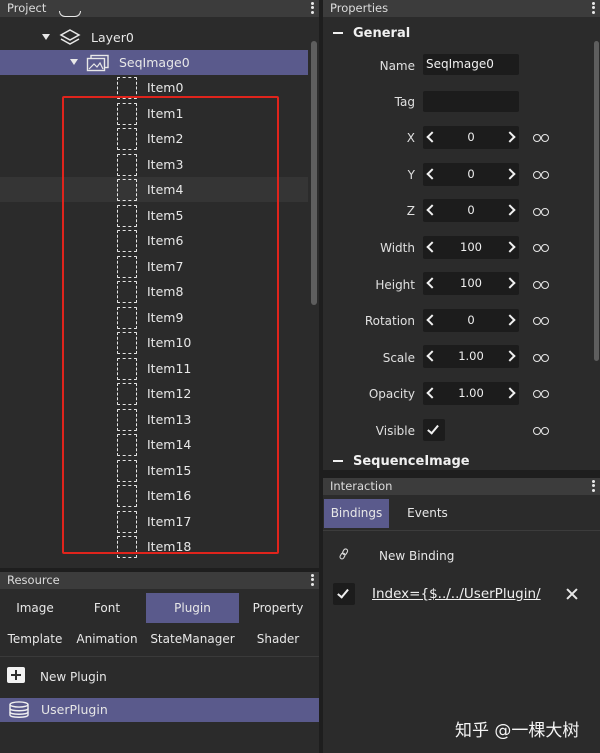  What do you see at coordinates (159, 710) in the screenshot?
I see `plugin-item-userplugin: UserPlugin` at bounding box center [159, 710].